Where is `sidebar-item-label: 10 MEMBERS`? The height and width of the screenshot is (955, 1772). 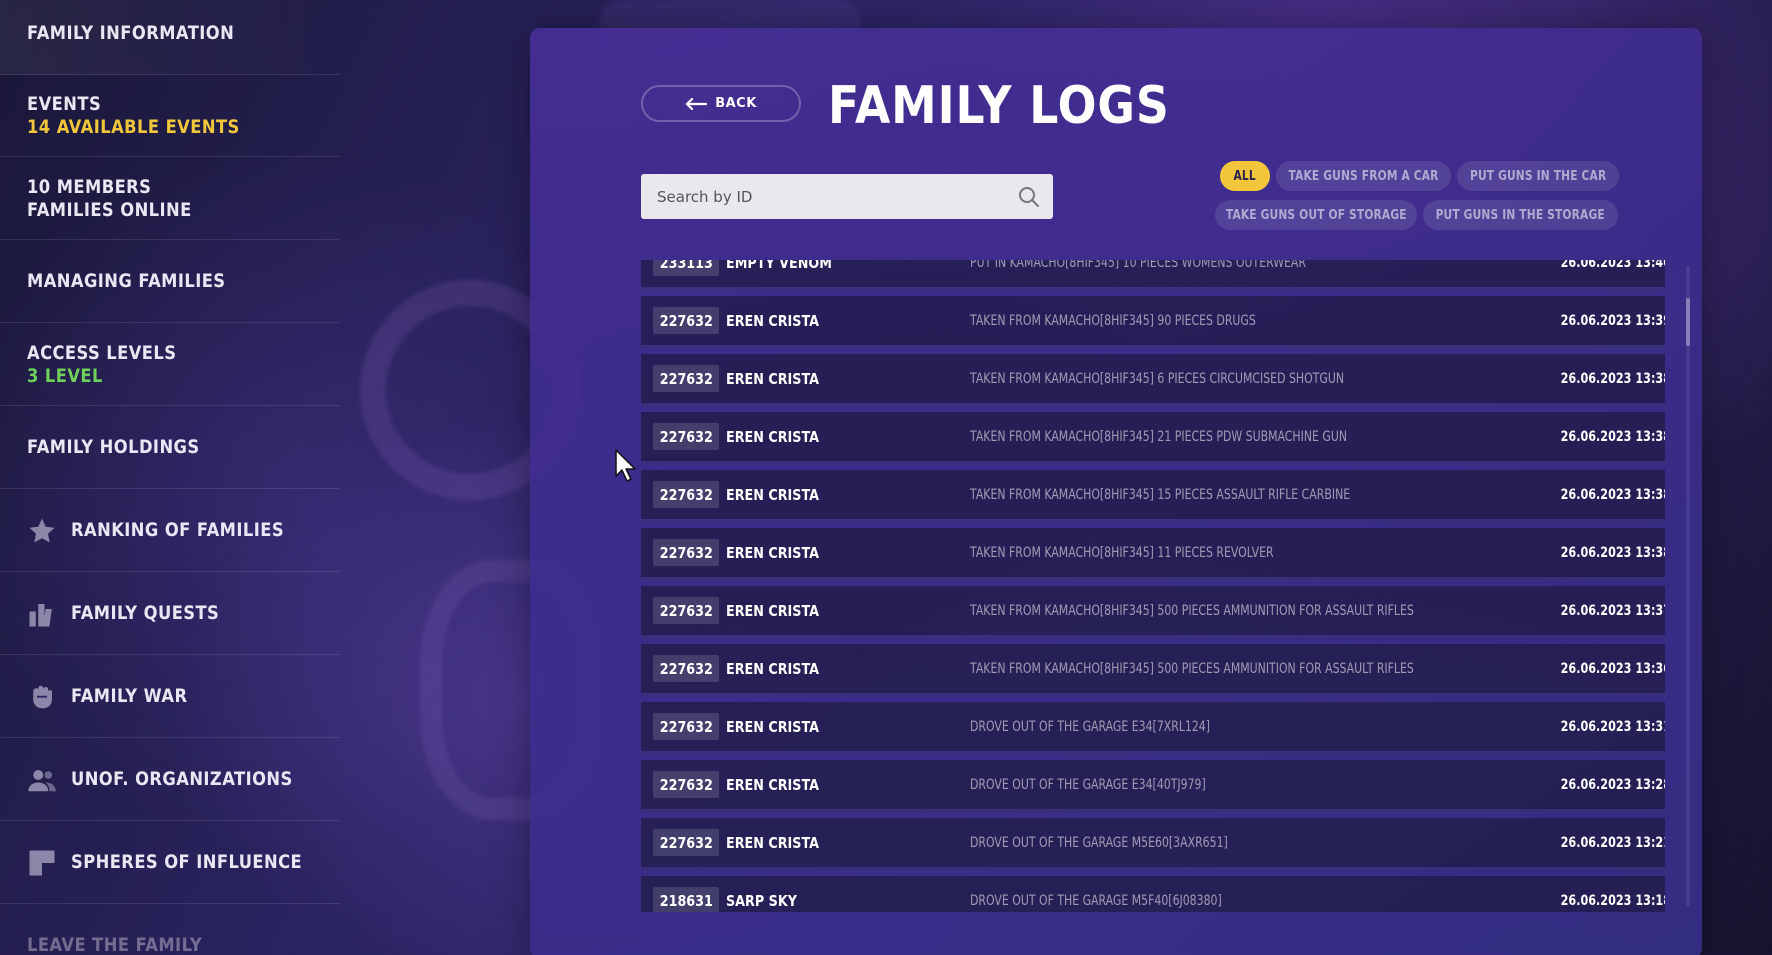
sidebar-item-label: 10 MEMBERS is located at coordinates (89, 186).